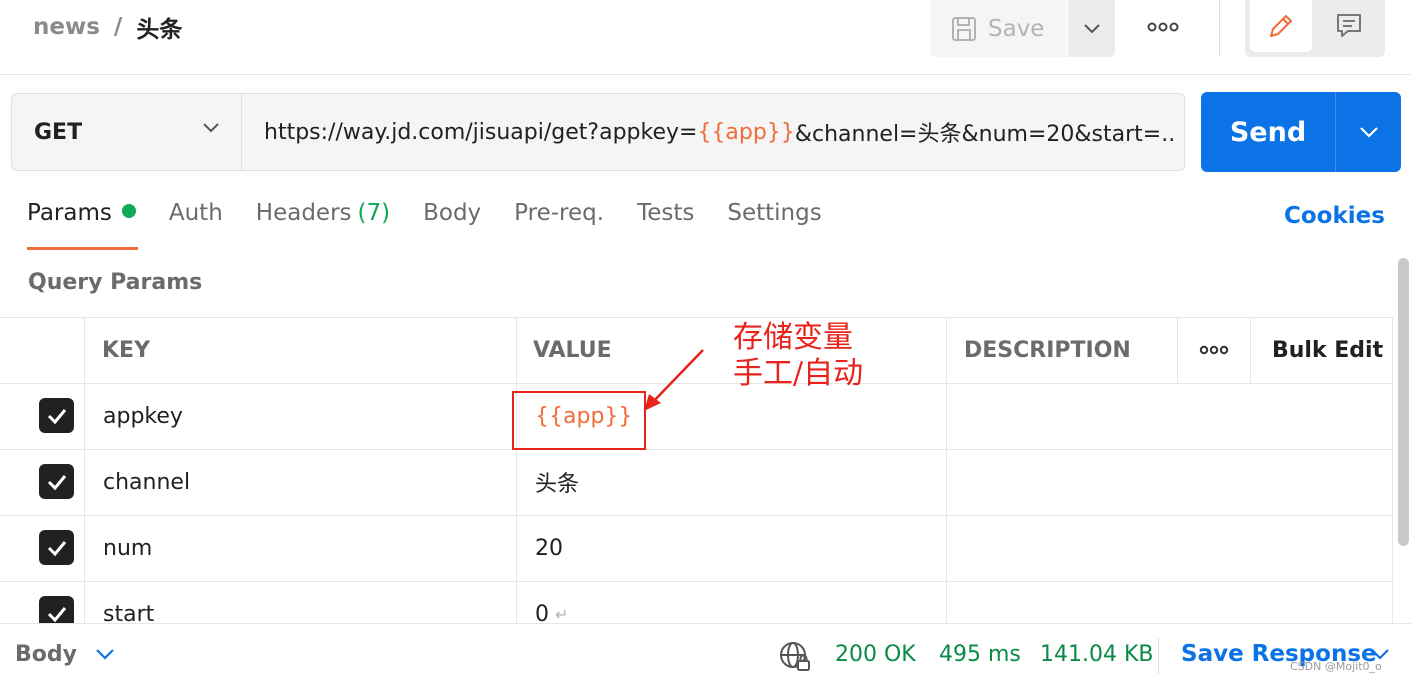 The width and height of the screenshot is (1411, 683). Describe the element at coordinates (146, 482) in the screenshot. I see `param-key-cell: channel` at that location.